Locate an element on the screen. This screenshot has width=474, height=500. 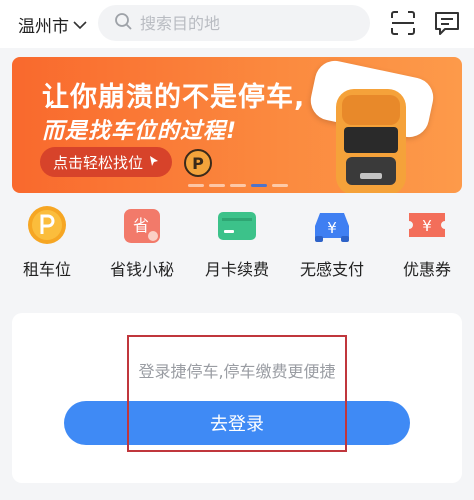
quick-entry-label: 优惠券 is located at coordinates (426, 269).